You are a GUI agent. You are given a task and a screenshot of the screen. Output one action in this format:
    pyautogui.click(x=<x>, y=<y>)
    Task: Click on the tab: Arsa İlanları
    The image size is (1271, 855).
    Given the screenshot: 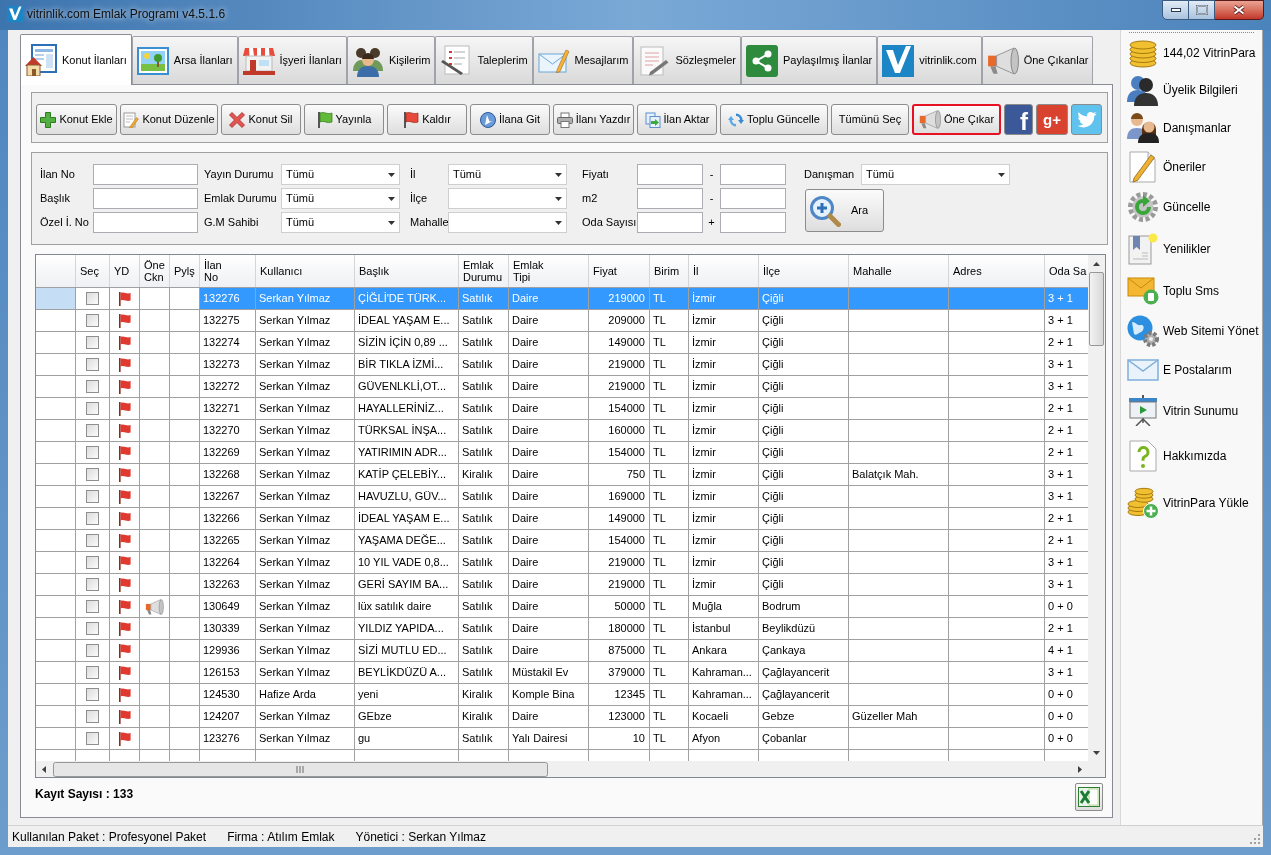 What is the action you would take?
    pyautogui.click(x=184, y=60)
    